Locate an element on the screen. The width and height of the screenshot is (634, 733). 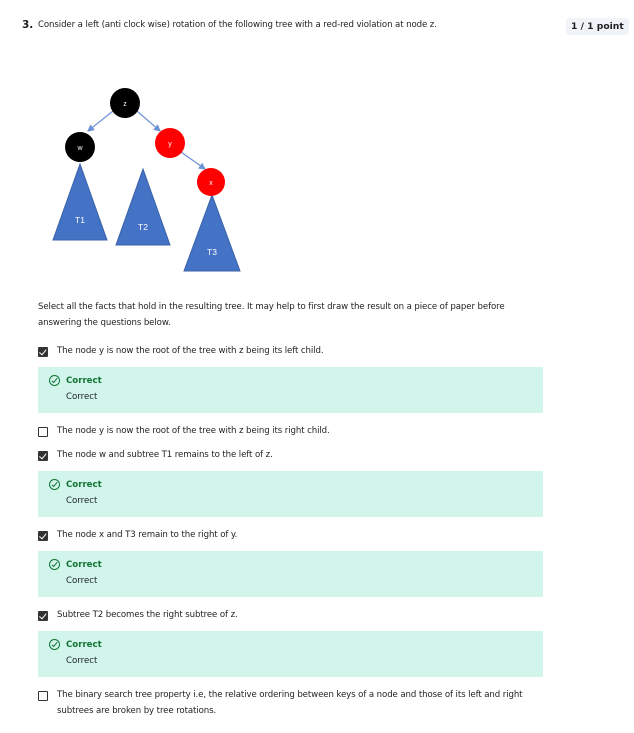
option-6-checkbox is located at coordinates (43, 696).